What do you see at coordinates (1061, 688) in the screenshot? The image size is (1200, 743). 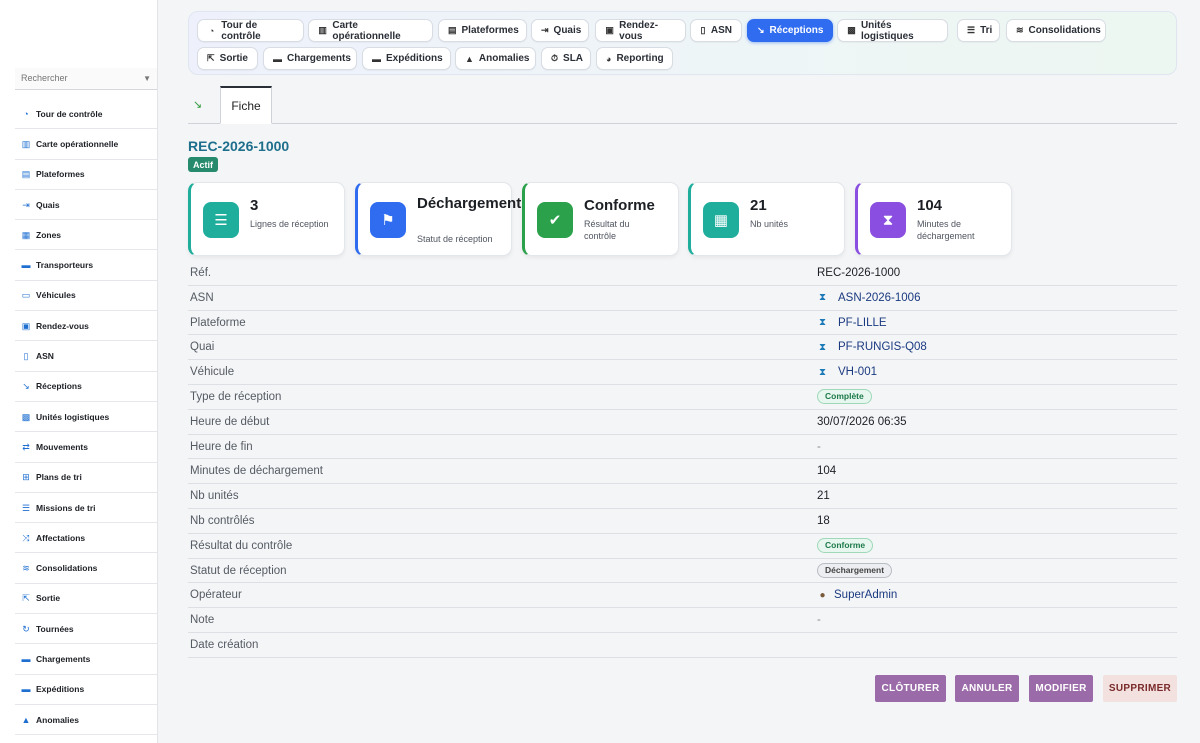 I see `edit-button: MODIFIER` at bounding box center [1061, 688].